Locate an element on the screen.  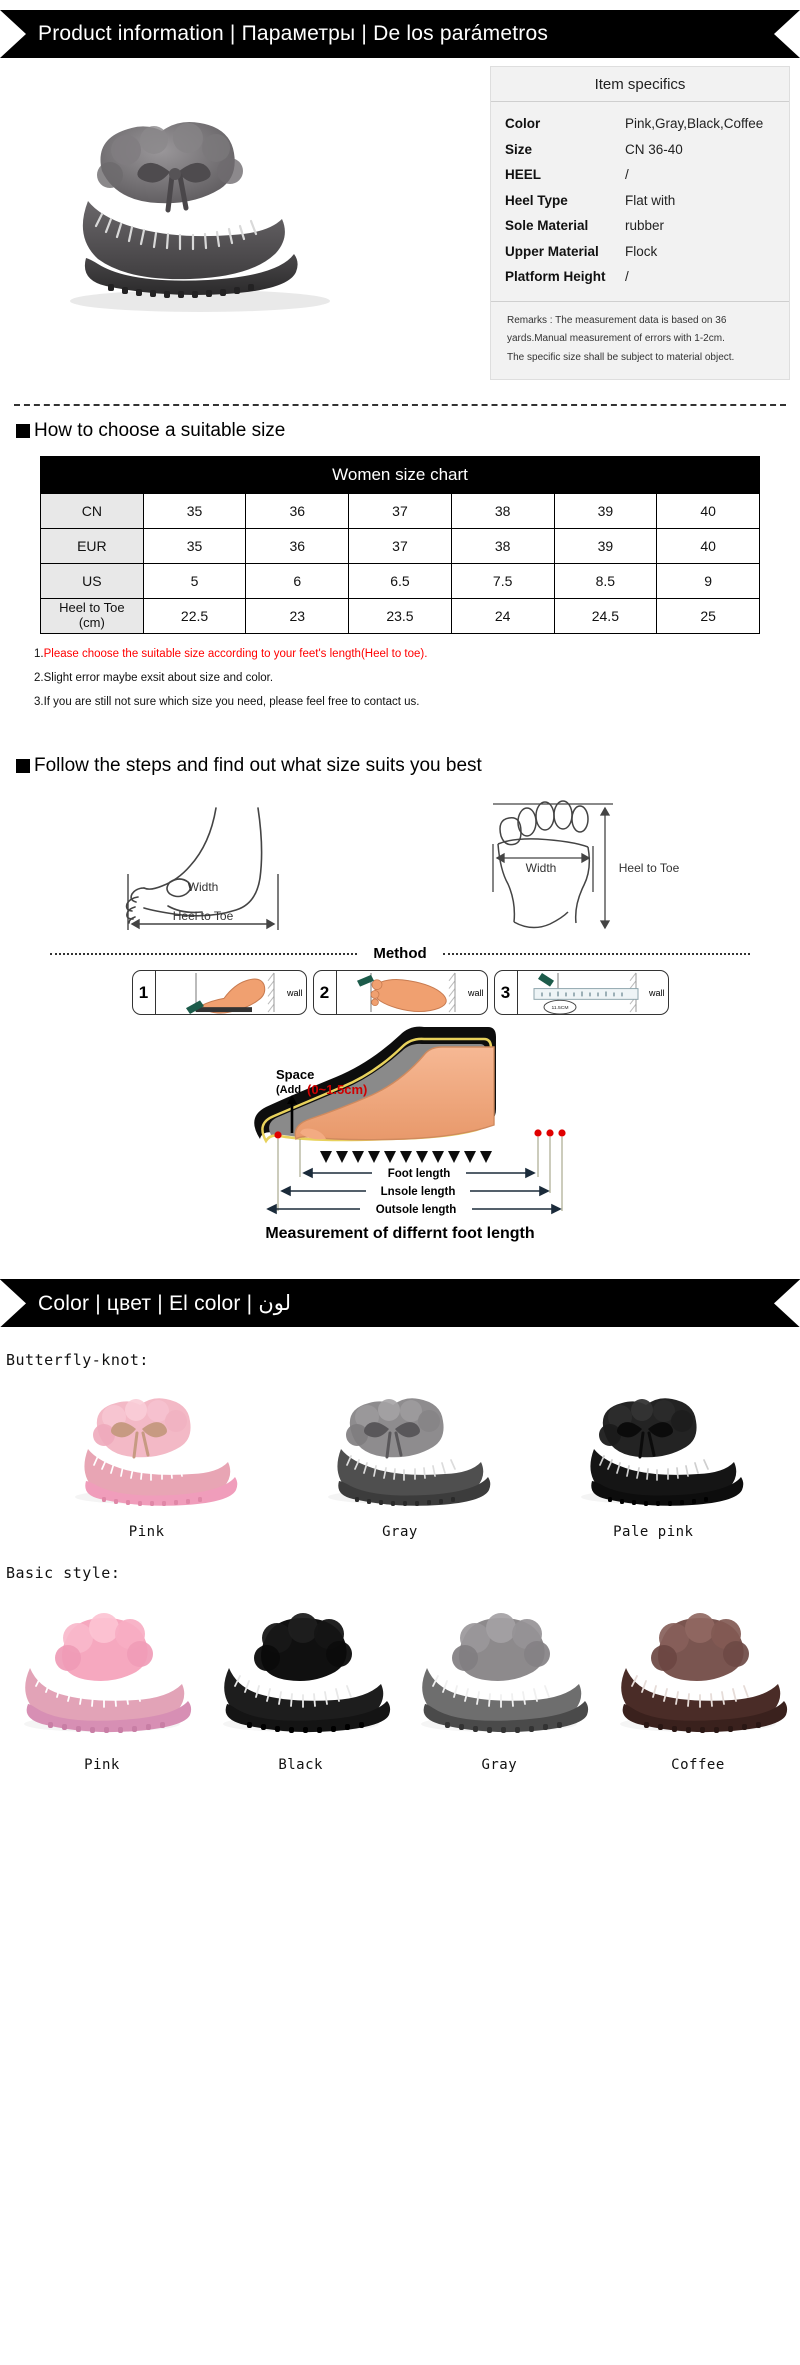
step-wall-label: wall is located at coordinates (656, 992).